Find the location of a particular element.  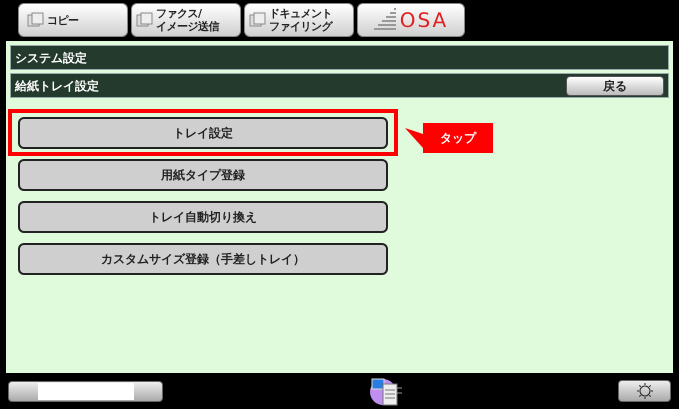

sun-icon is located at coordinates (645, 391).